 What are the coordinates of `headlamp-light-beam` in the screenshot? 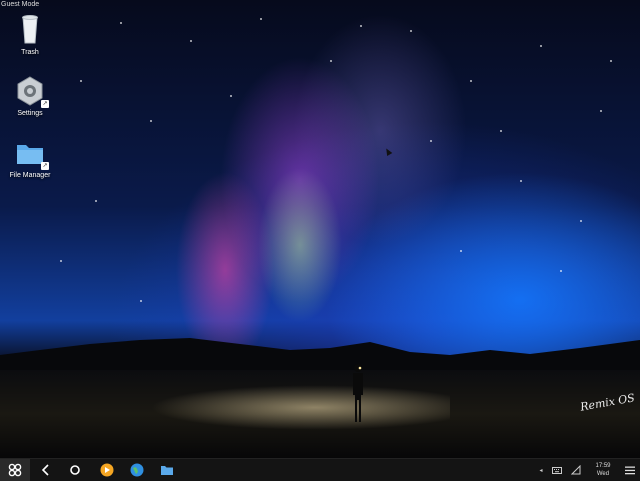 It's located at (300, 407).